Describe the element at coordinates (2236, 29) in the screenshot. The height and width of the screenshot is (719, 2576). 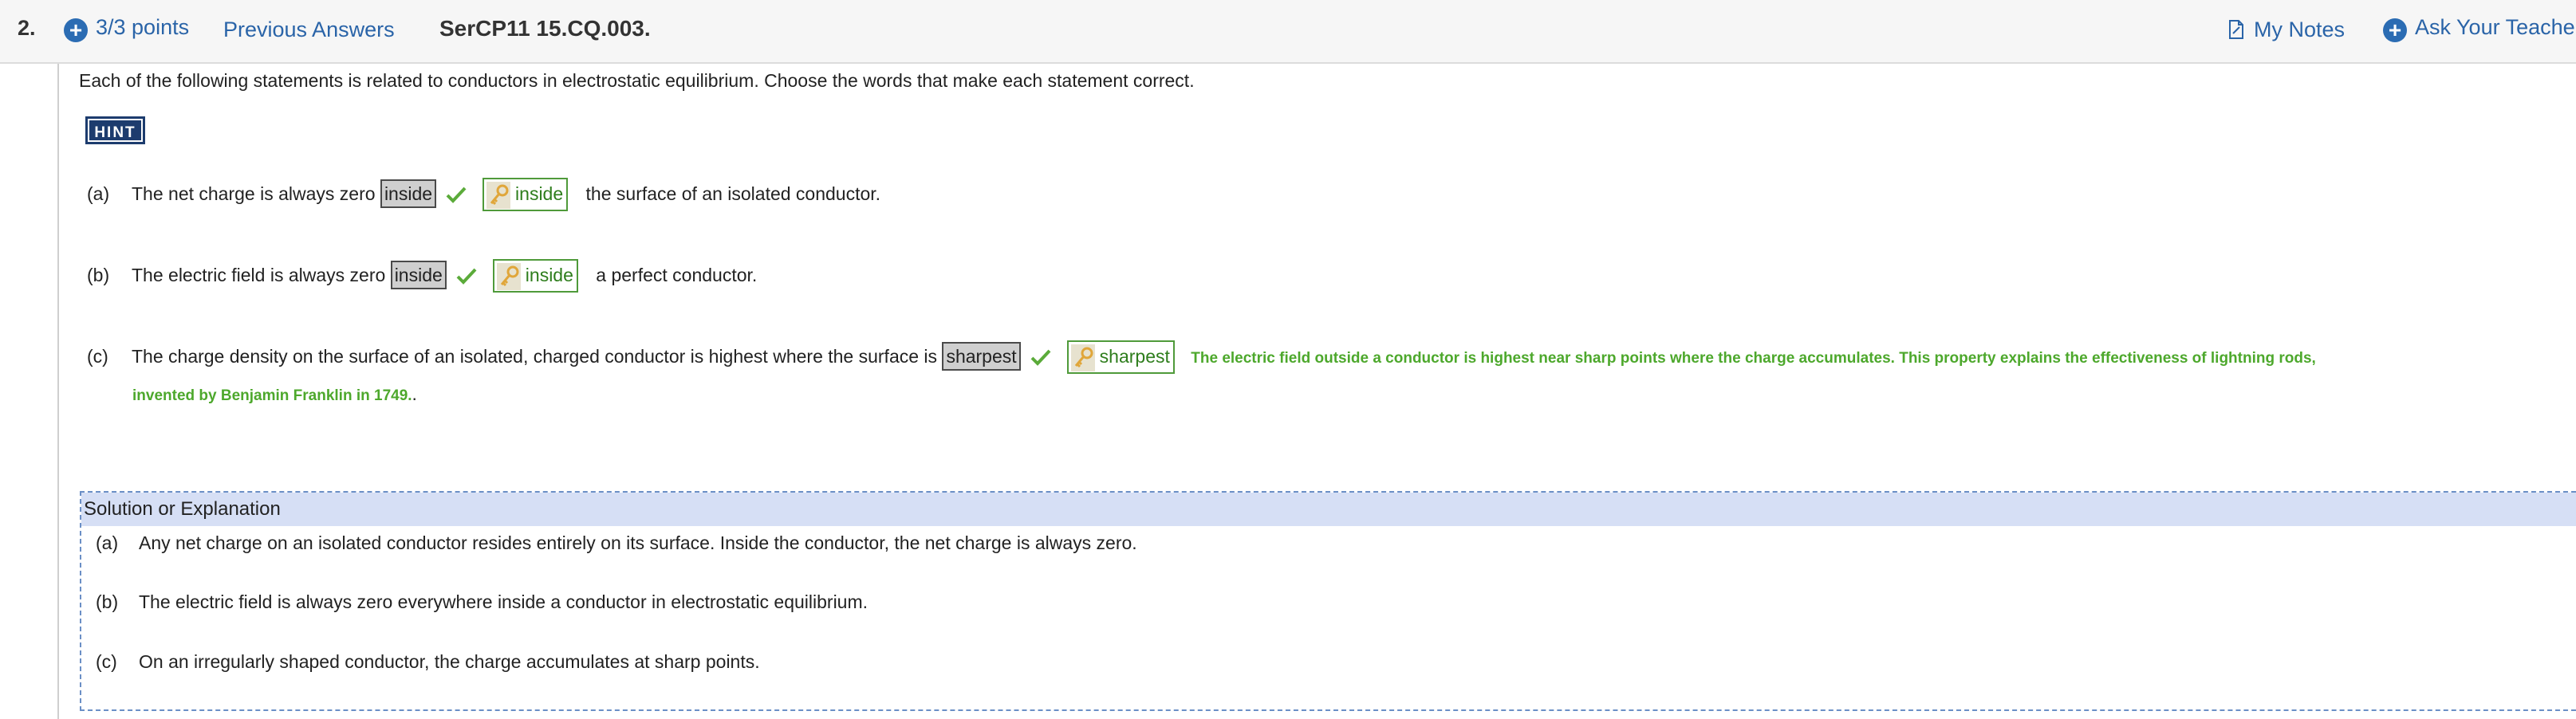
I see `notes-icon` at that location.